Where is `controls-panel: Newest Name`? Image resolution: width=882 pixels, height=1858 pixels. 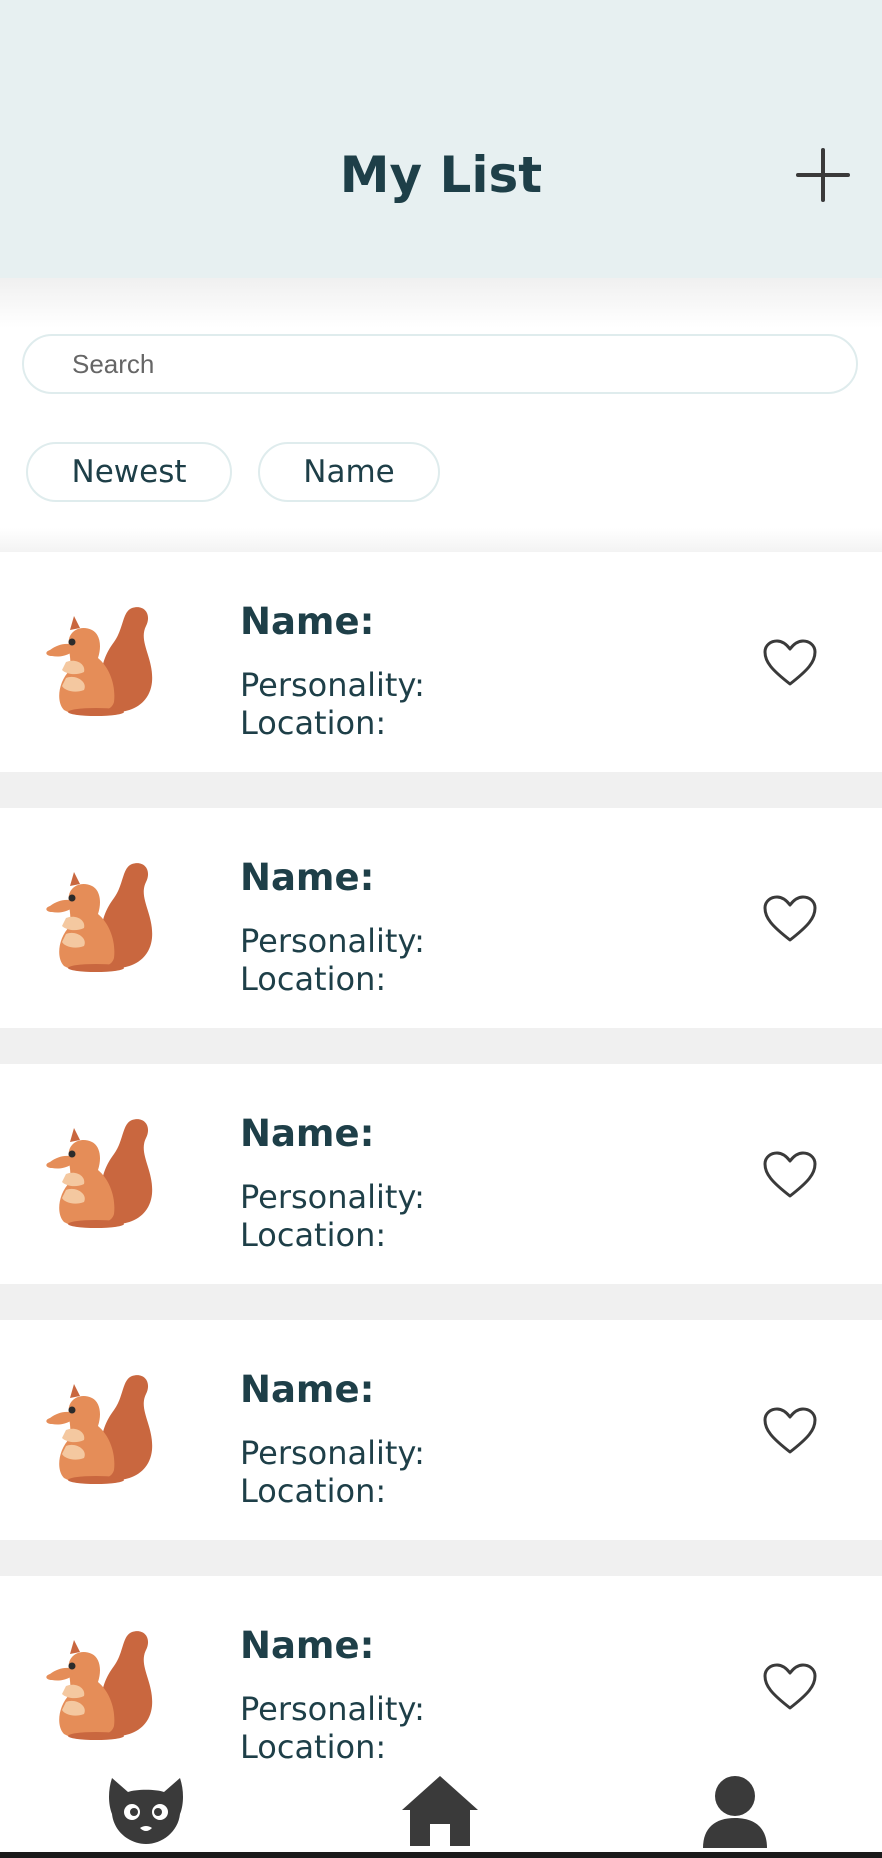 controls-panel: Newest Name is located at coordinates (441, 415).